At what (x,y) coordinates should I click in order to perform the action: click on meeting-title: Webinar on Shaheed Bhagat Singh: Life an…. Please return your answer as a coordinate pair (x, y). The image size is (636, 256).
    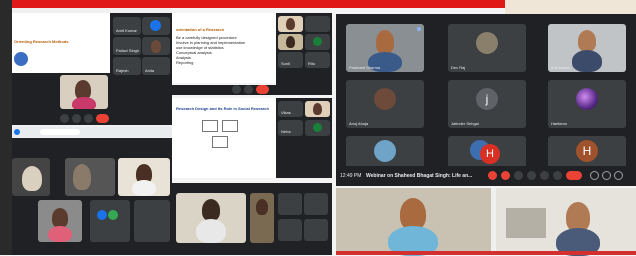
    Looking at the image, I should click on (419, 176).